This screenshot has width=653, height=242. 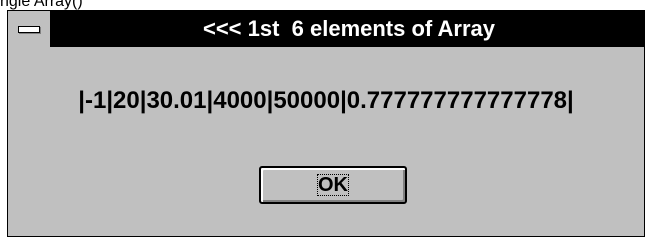 I want to click on system-menu-button, so click(x=30, y=29).